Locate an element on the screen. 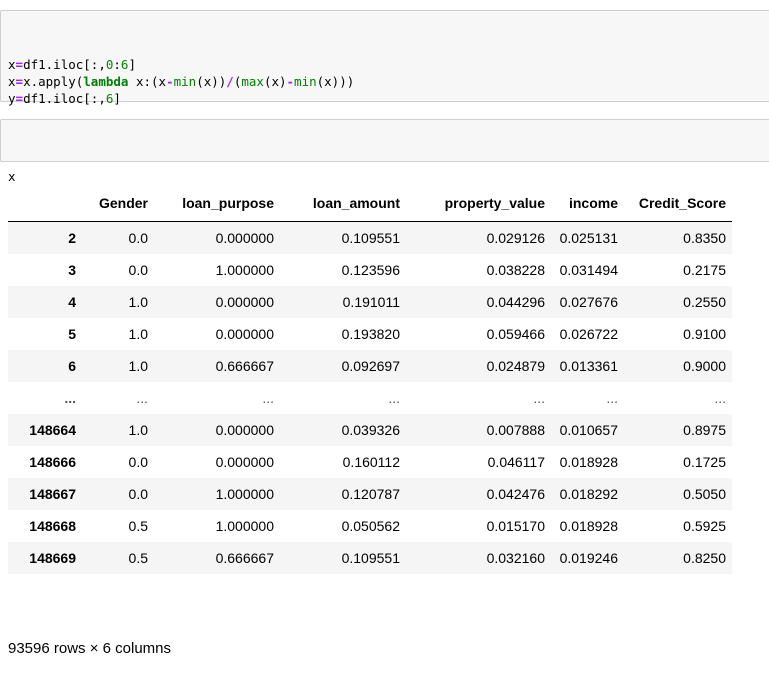 The height and width of the screenshot is (679, 769). table-cell: 0.031494 is located at coordinates (588, 270).